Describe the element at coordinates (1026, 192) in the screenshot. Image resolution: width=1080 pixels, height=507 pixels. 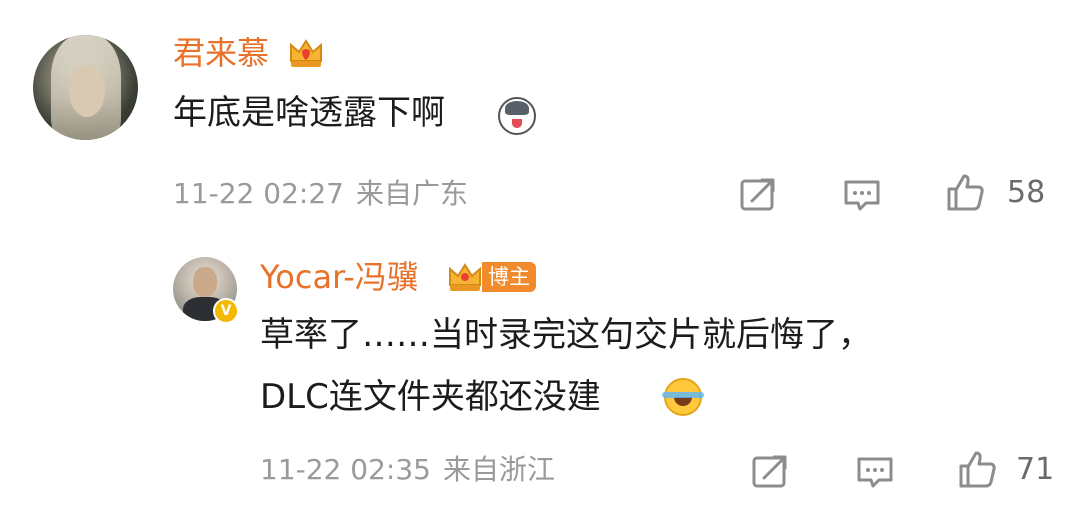
I see `like-count: 58` at that location.